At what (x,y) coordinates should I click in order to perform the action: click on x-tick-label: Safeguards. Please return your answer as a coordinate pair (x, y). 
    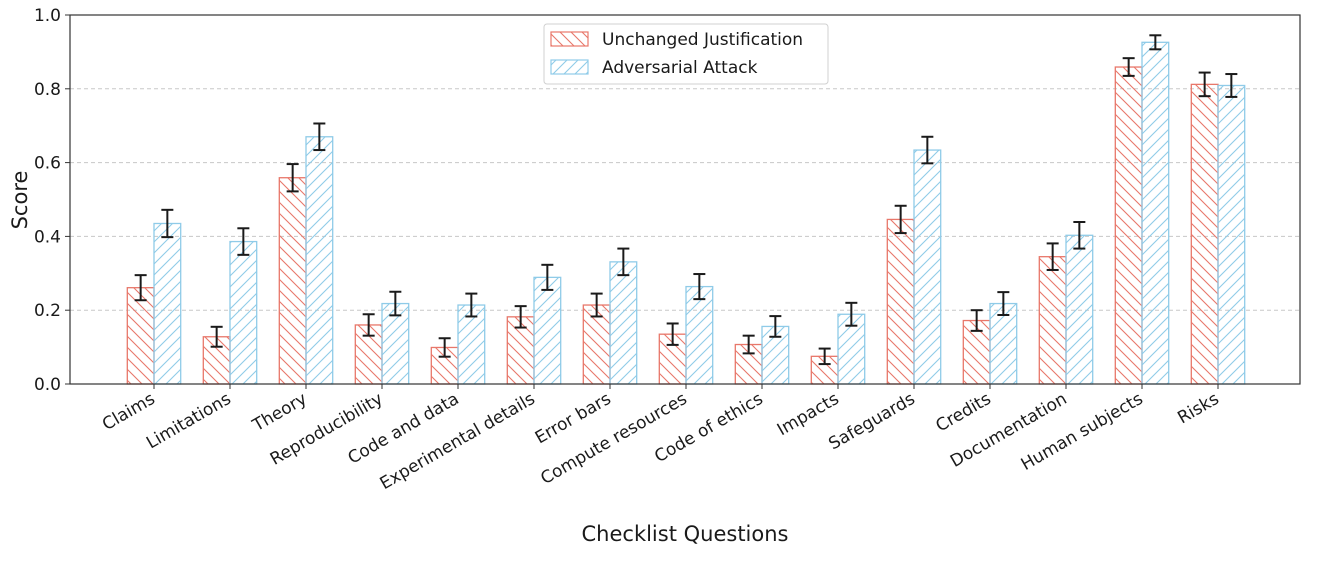
    Looking at the image, I should click on (871, 421).